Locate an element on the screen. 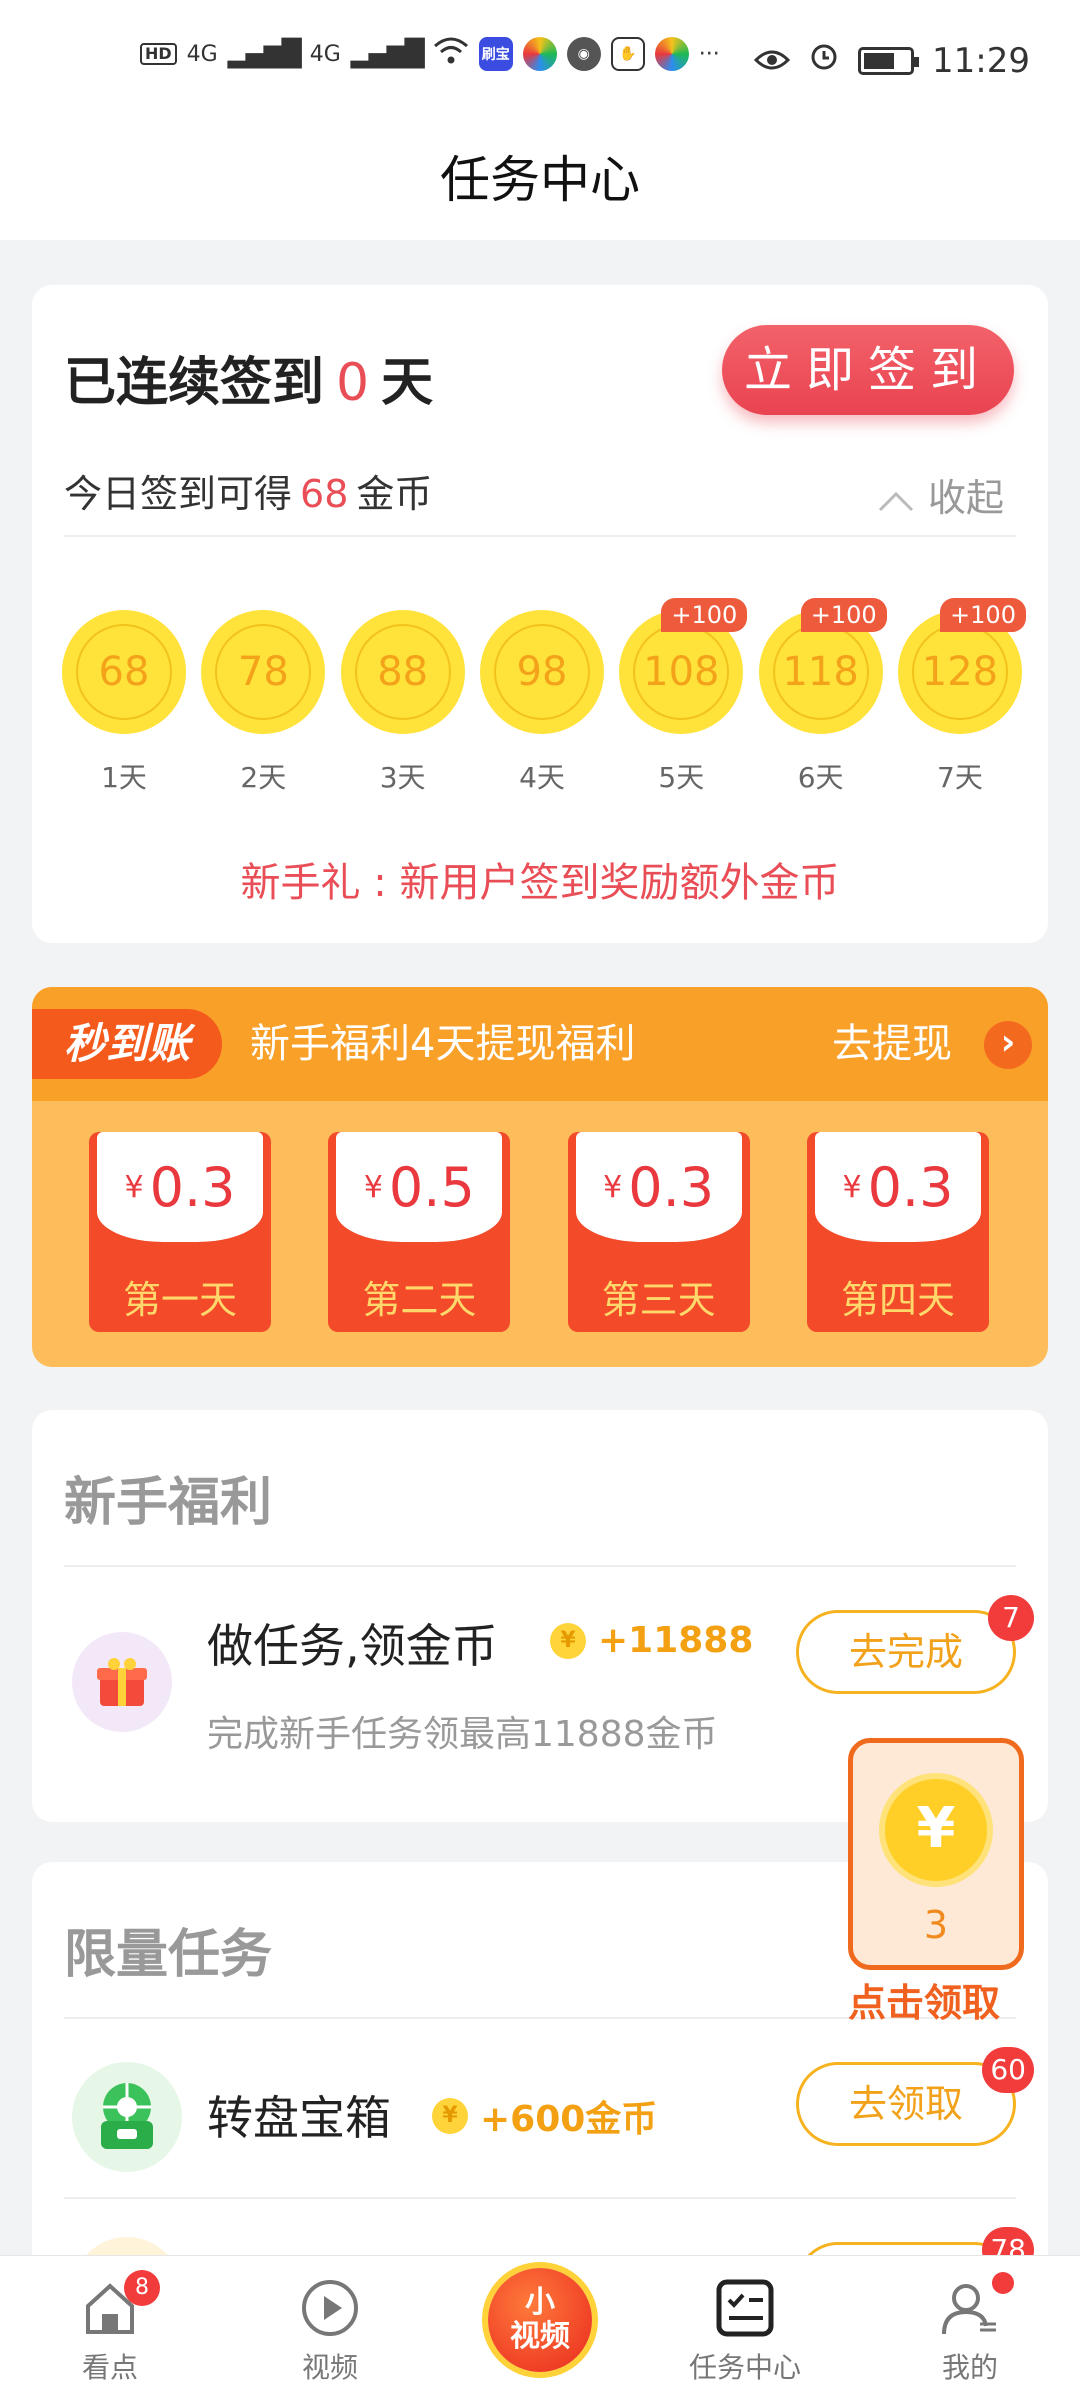 This screenshot has width=1080, height=2400. checkin-day-3: 88 3天 is located at coordinates (402, 703).